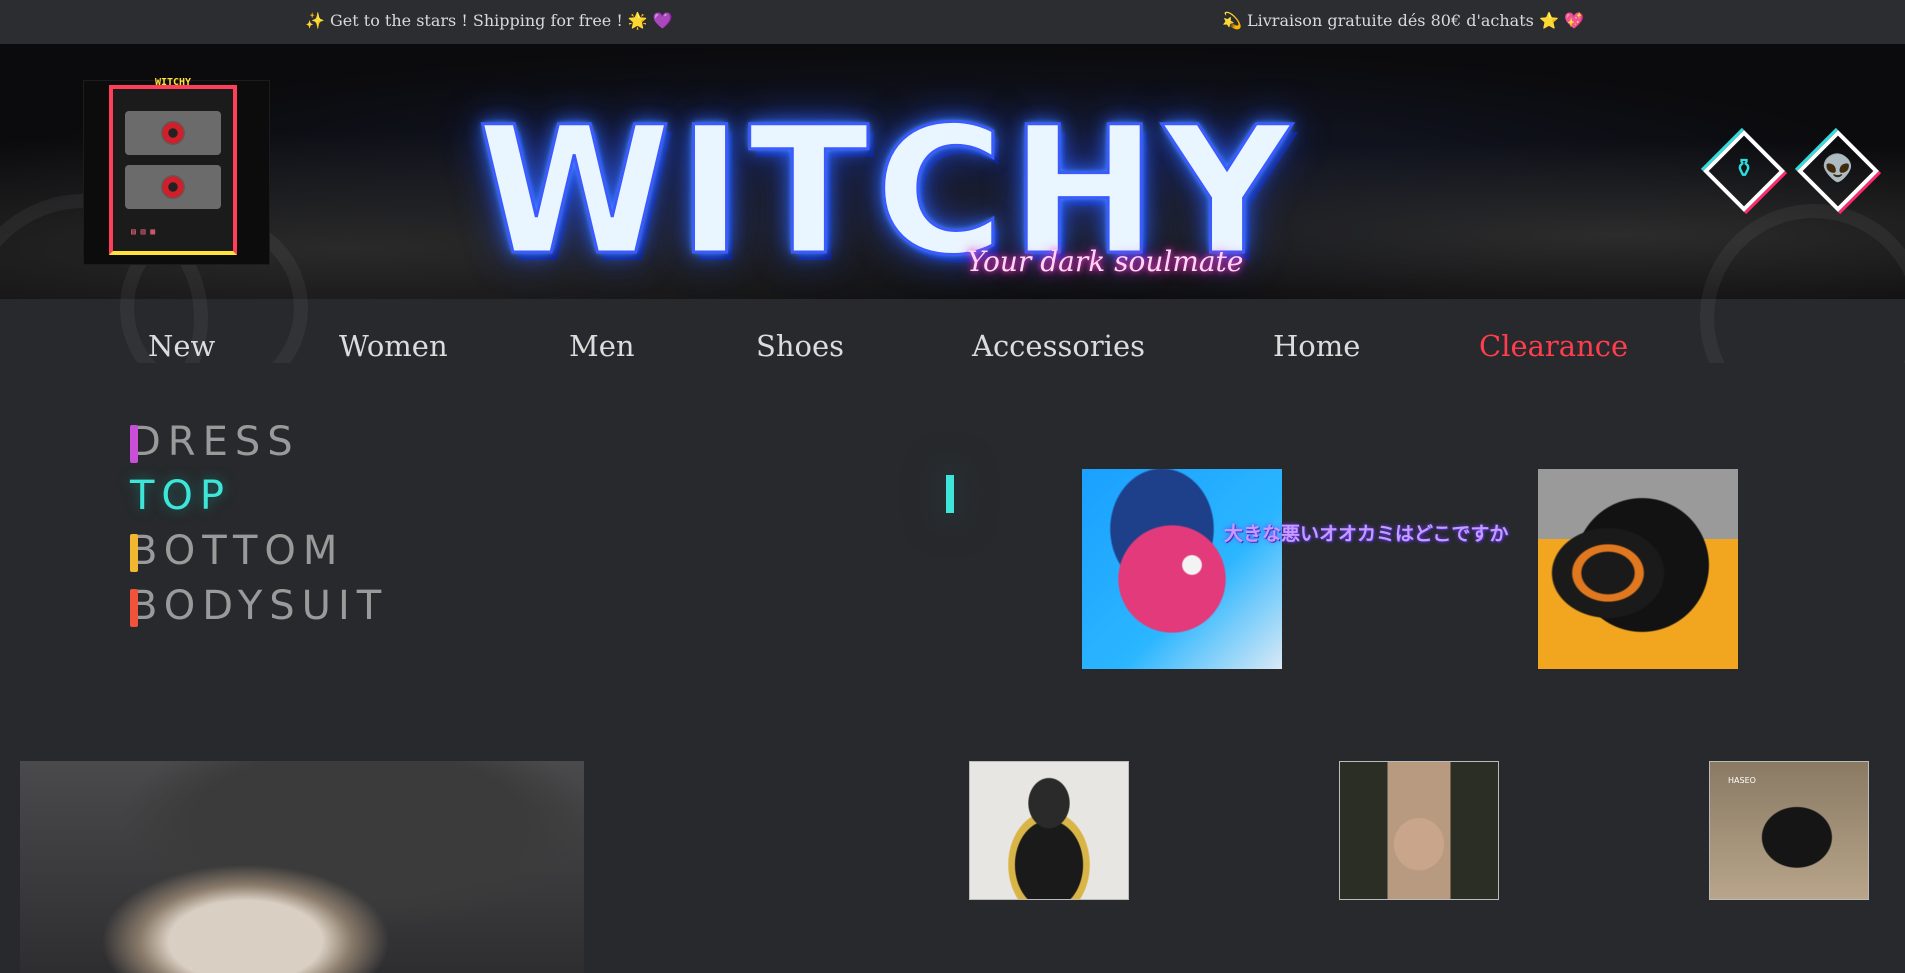 The width and height of the screenshot is (1905, 973). Describe the element at coordinates (143, 231) in the screenshot. I see `logo-caption: ▤ ▥ ▦` at that location.